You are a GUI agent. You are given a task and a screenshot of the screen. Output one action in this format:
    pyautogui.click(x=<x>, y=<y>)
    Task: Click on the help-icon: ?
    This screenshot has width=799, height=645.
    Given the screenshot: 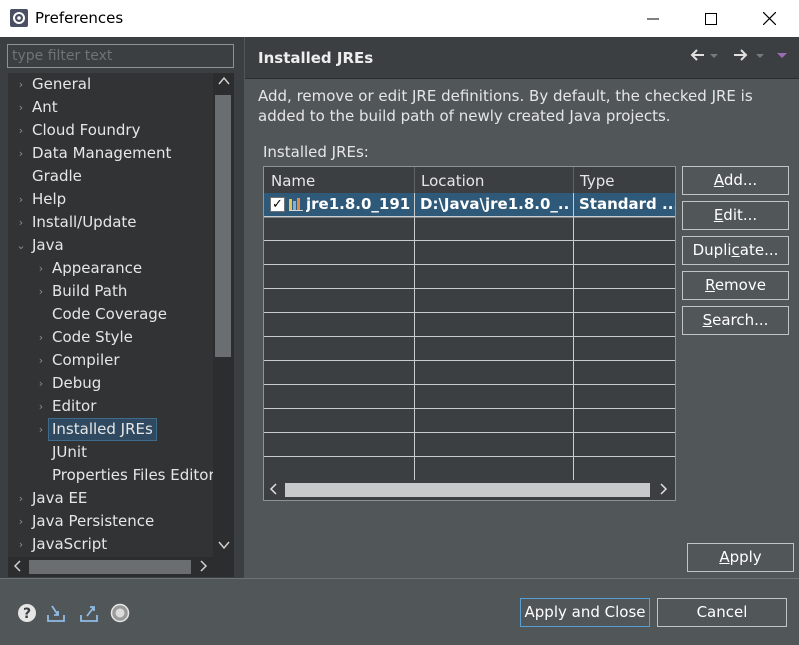 What is the action you would take?
    pyautogui.click(x=27, y=613)
    